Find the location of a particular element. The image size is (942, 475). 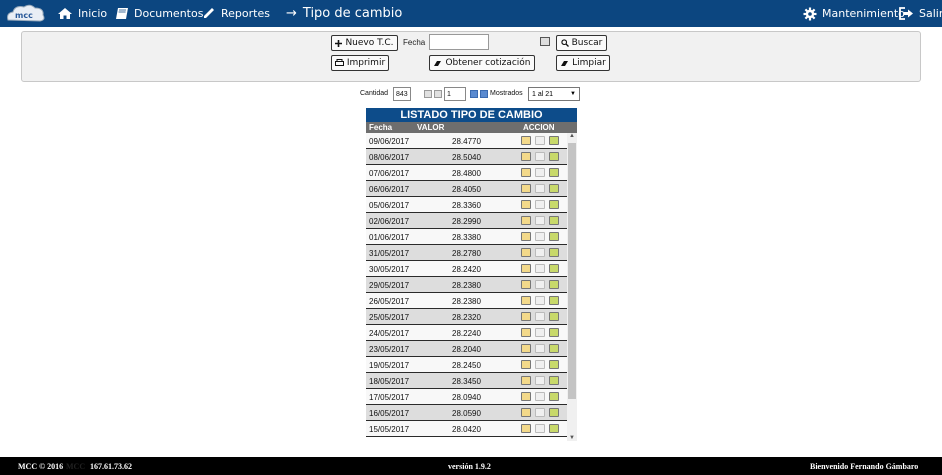

imprimir-button: Imprimir is located at coordinates (360, 63).